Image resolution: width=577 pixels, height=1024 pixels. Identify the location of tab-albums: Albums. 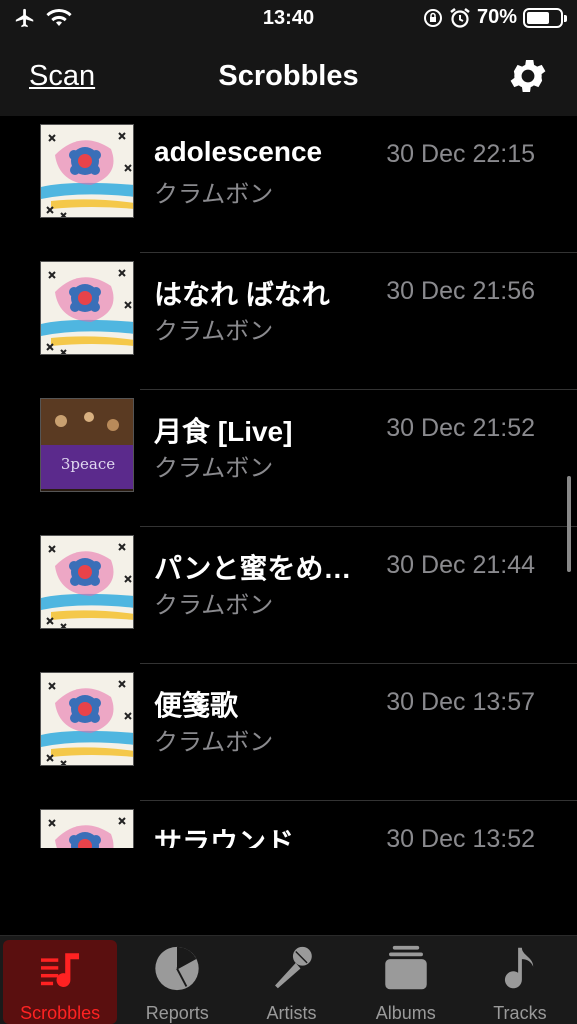
(406, 980).